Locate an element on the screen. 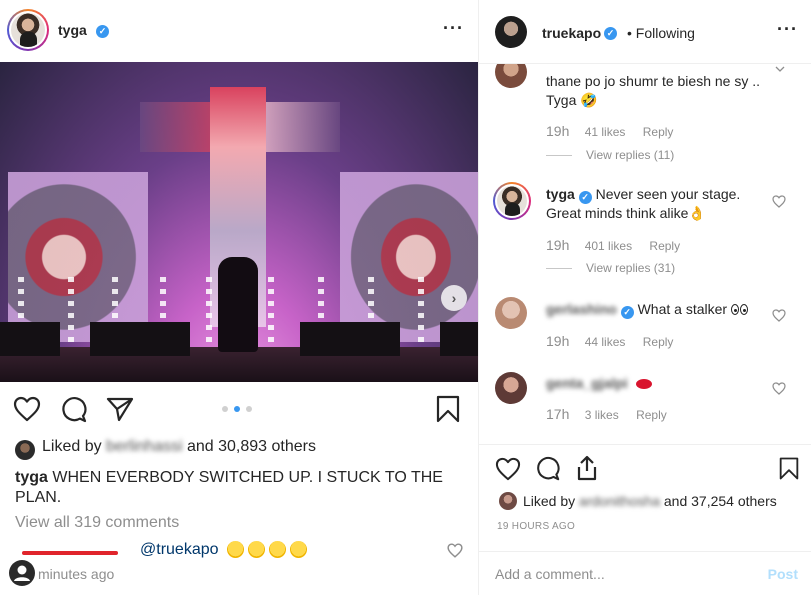 The height and width of the screenshot is (595, 811). view-replies-link: View replies (31) is located at coordinates (610, 268).